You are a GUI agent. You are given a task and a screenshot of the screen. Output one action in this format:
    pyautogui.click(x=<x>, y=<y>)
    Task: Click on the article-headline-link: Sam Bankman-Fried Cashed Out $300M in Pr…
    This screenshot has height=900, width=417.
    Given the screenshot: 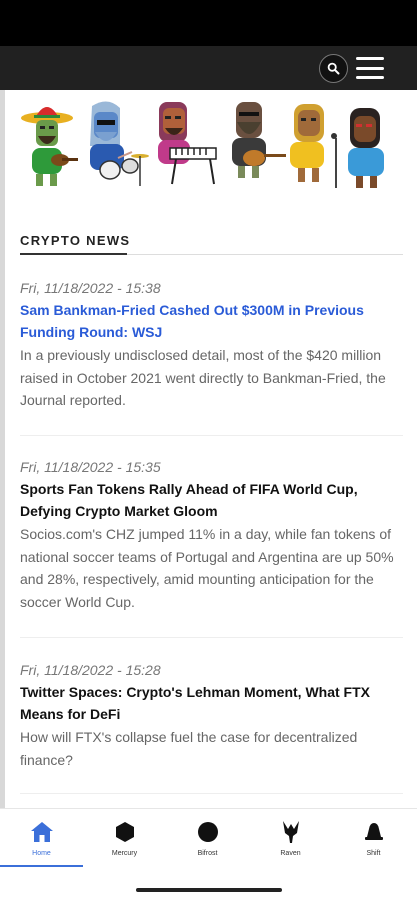 What is the action you would take?
    pyautogui.click(x=211, y=321)
    